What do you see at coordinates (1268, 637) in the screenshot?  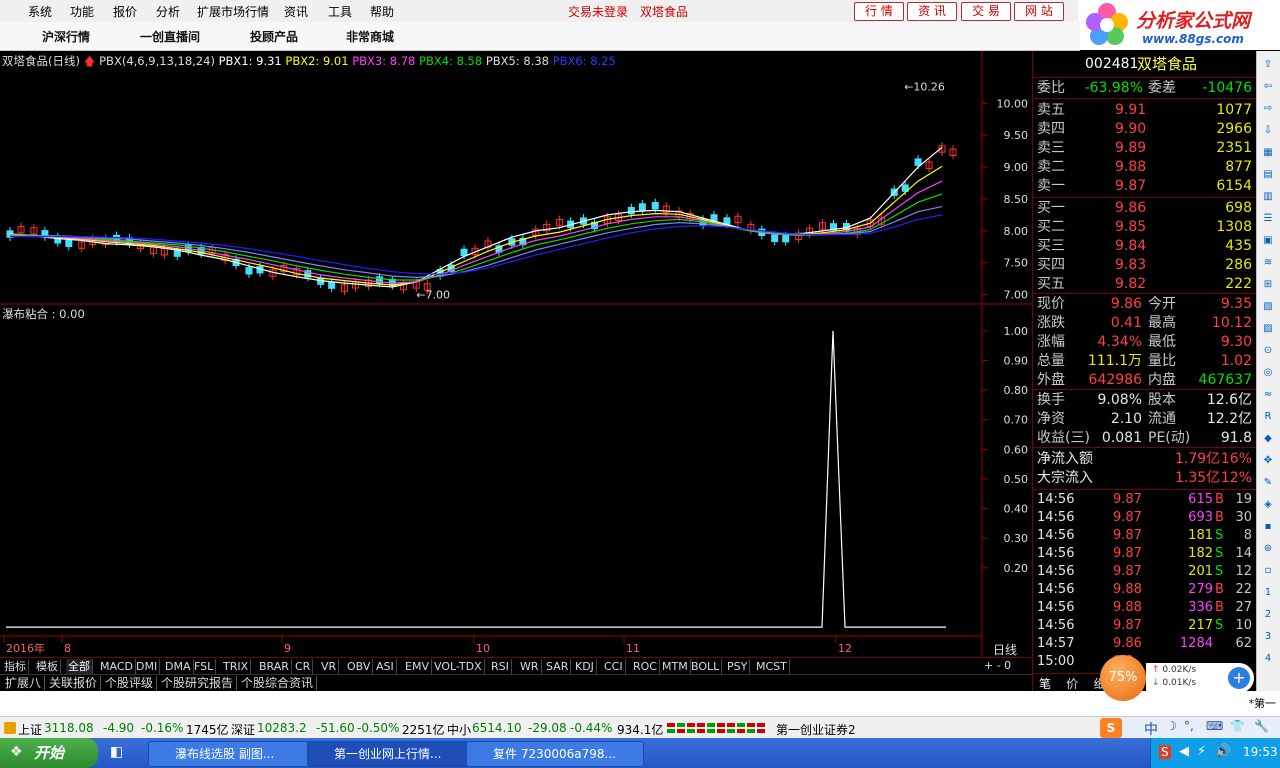 I see `toolbar-tool-icon: 3` at bounding box center [1268, 637].